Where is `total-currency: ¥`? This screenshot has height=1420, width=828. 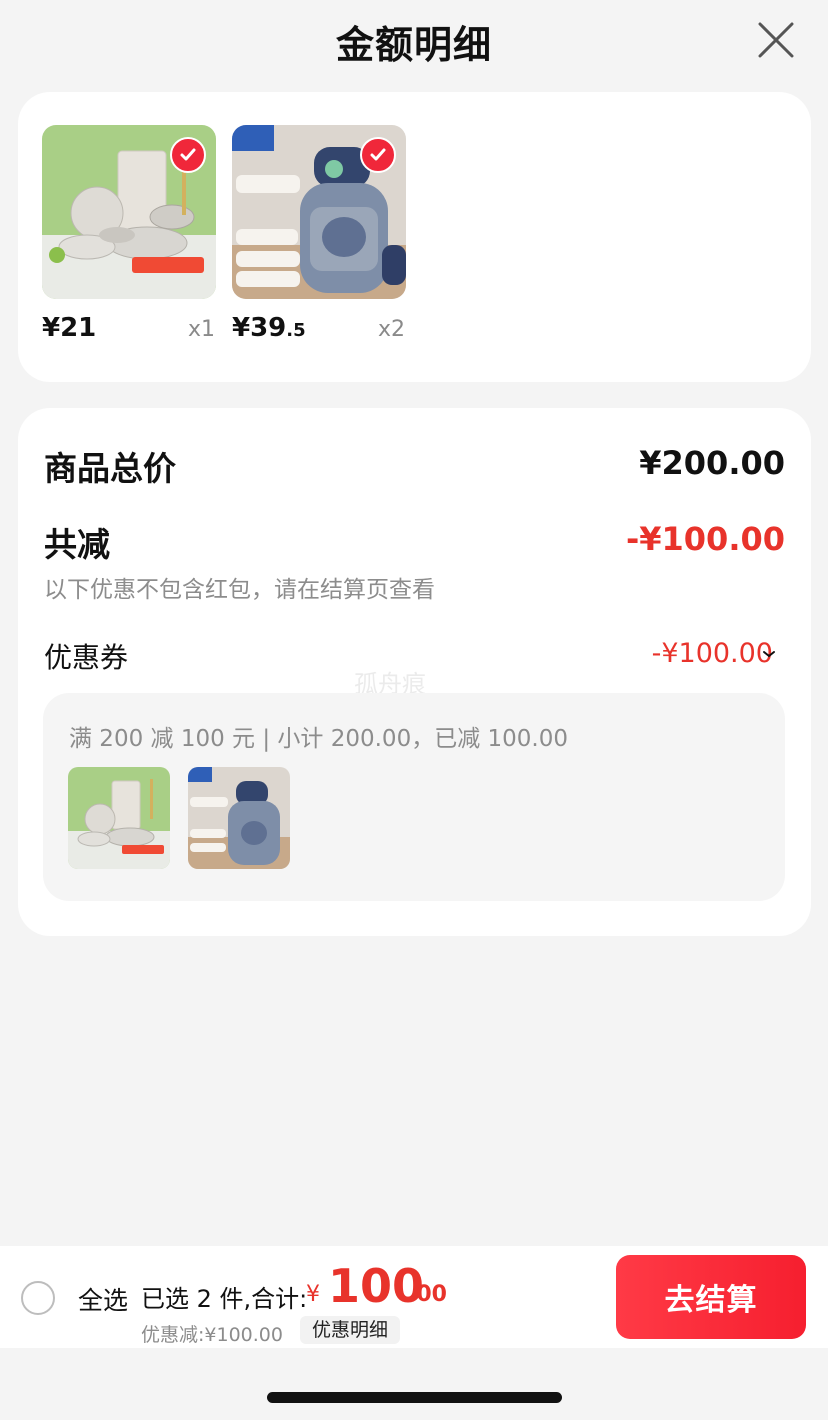 total-currency: ¥ is located at coordinates (313, 1294).